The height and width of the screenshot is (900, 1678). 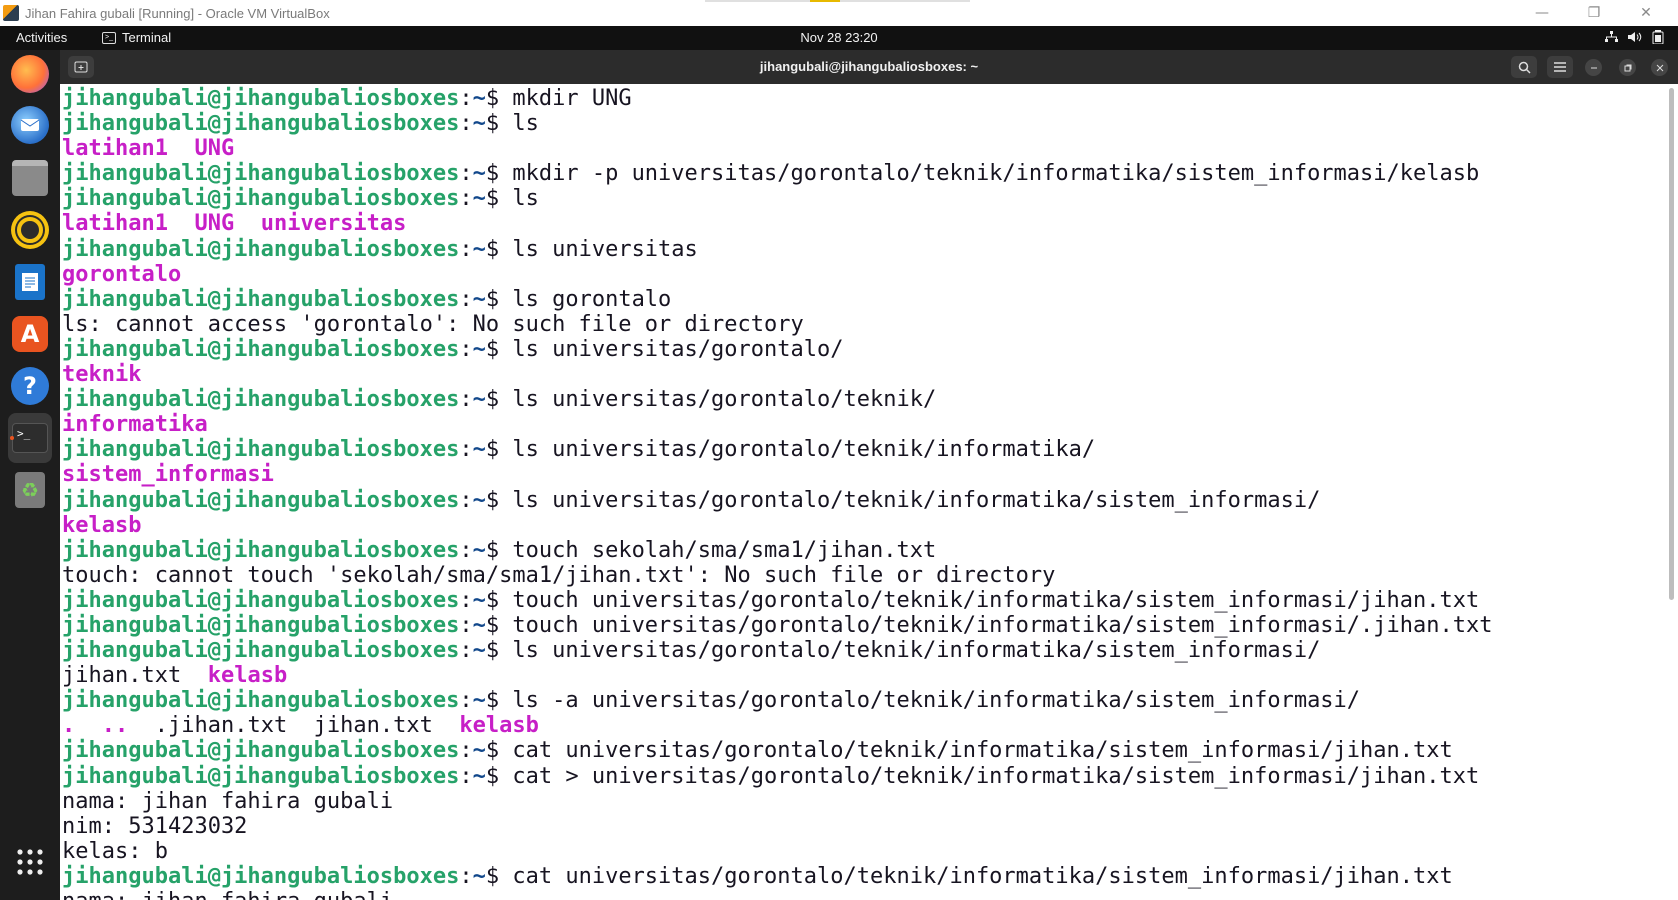 I want to click on running-indicator, so click(x=12, y=438).